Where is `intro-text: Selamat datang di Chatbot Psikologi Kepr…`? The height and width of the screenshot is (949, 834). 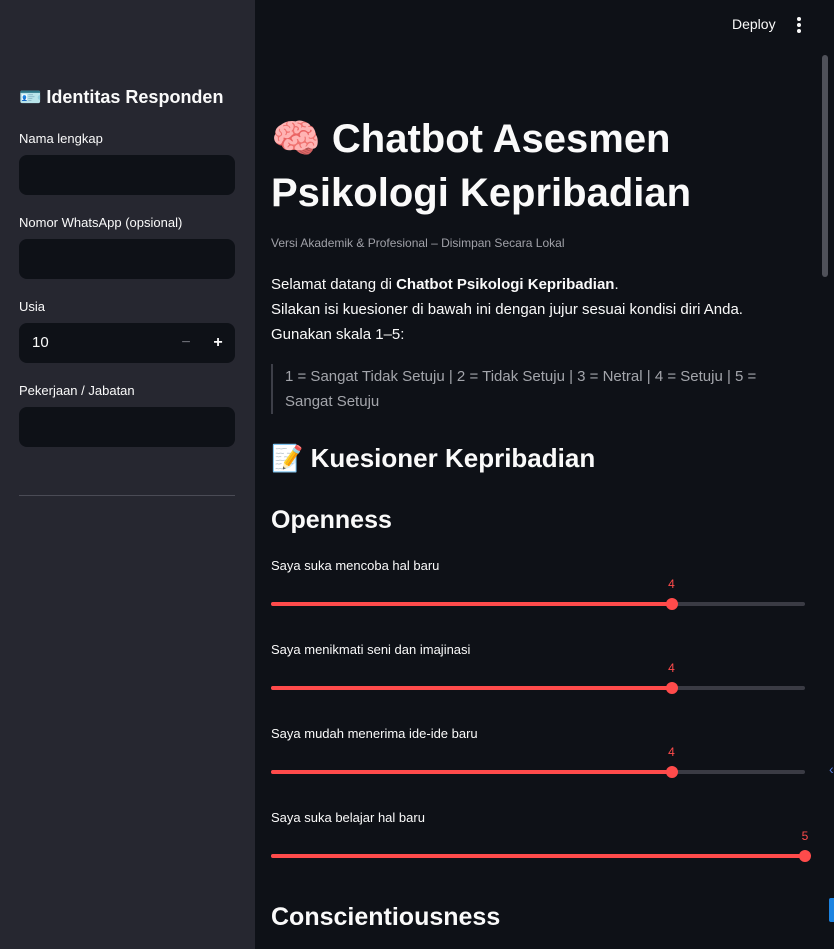
intro-text: Selamat datang di Chatbot Psikologi Kepr… is located at coordinates (531, 309).